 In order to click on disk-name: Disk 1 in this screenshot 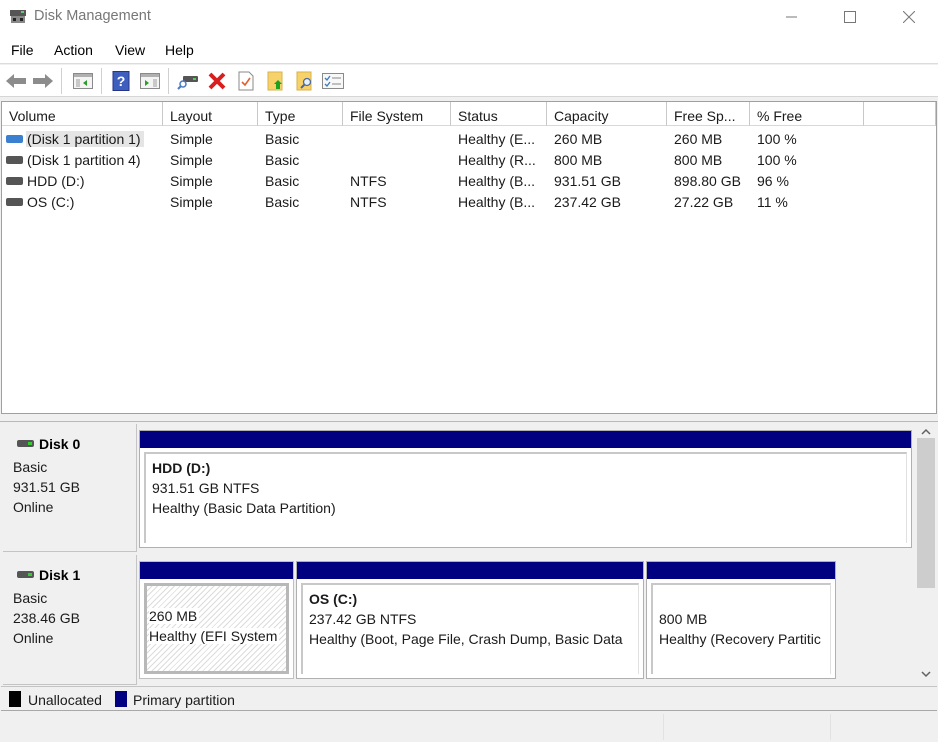, I will do `click(60, 575)`.